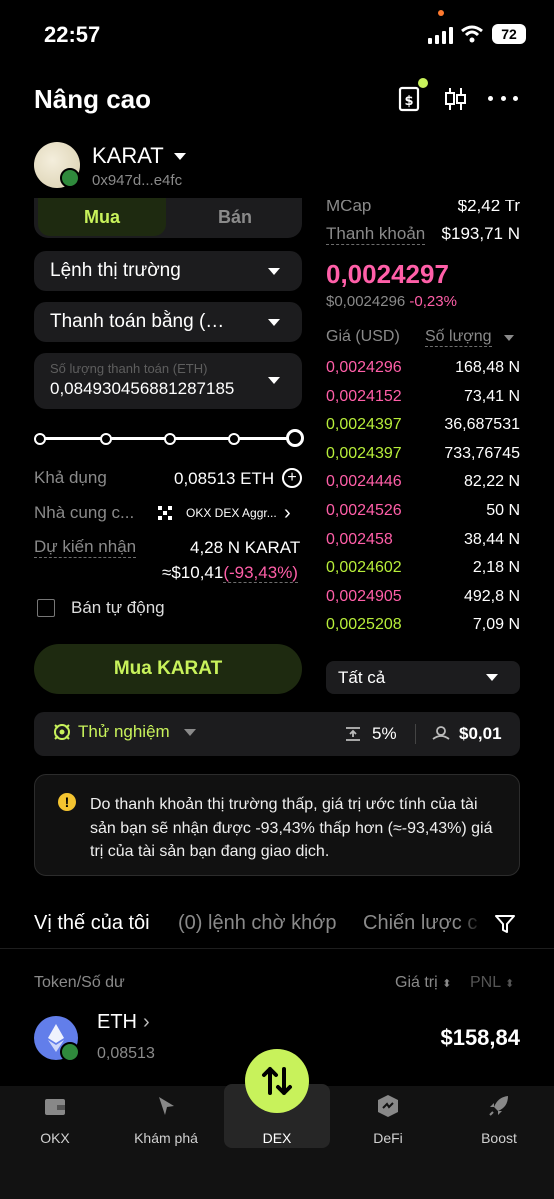 The width and height of the screenshot is (554, 1199). What do you see at coordinates (491, 396) in the screenshot?
I see `orderbook-amount: 73,41 N` at bounding box center [491, 396].